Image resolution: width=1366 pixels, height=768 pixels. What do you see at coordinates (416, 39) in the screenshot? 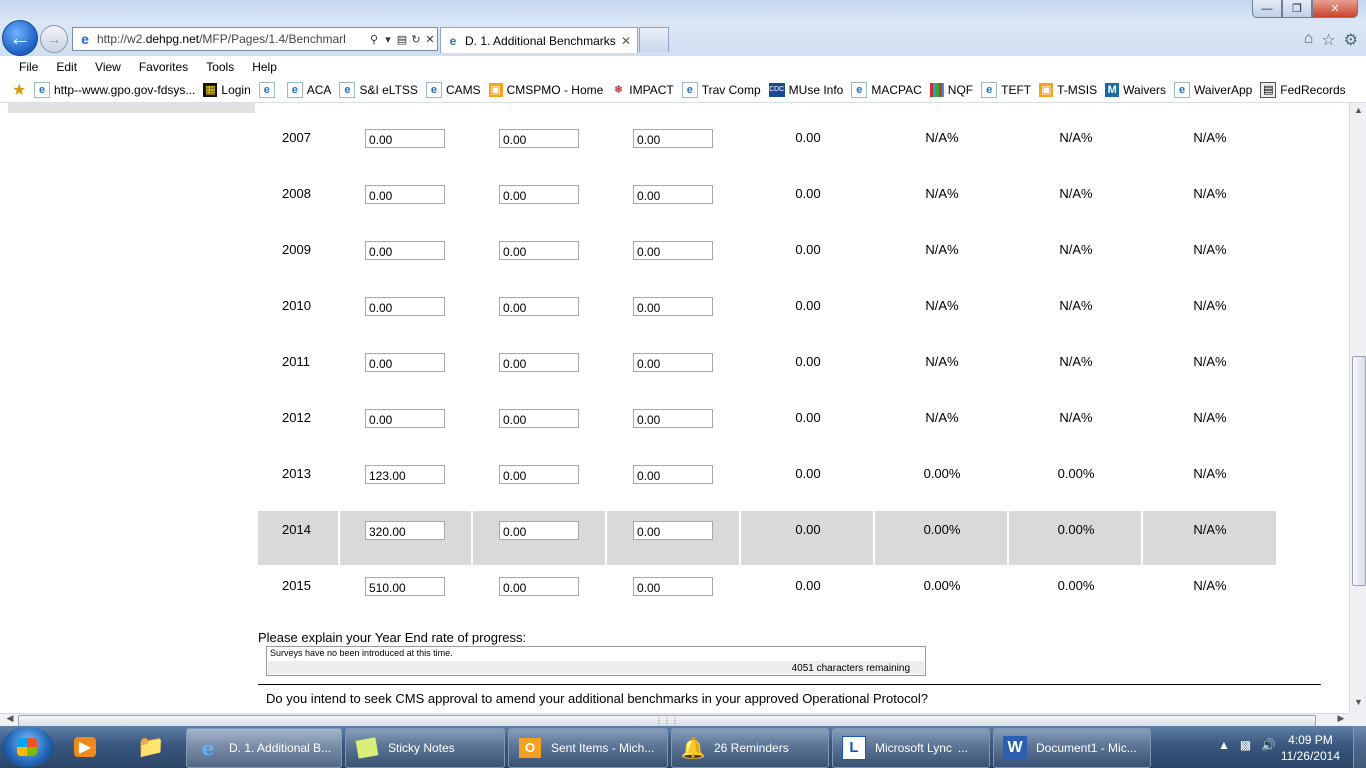
I see `refresh-icon: ↻` at bounding box center [416, 39].